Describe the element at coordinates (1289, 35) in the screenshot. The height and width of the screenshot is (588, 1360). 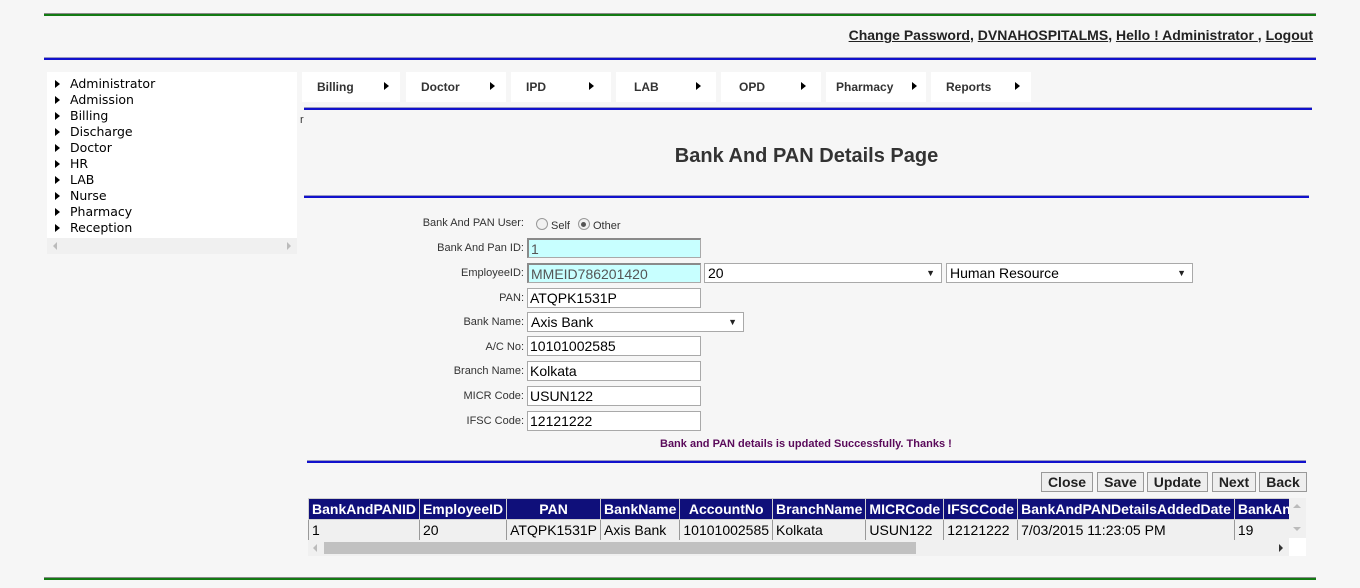
I see `logout-link: Logout` at that location.